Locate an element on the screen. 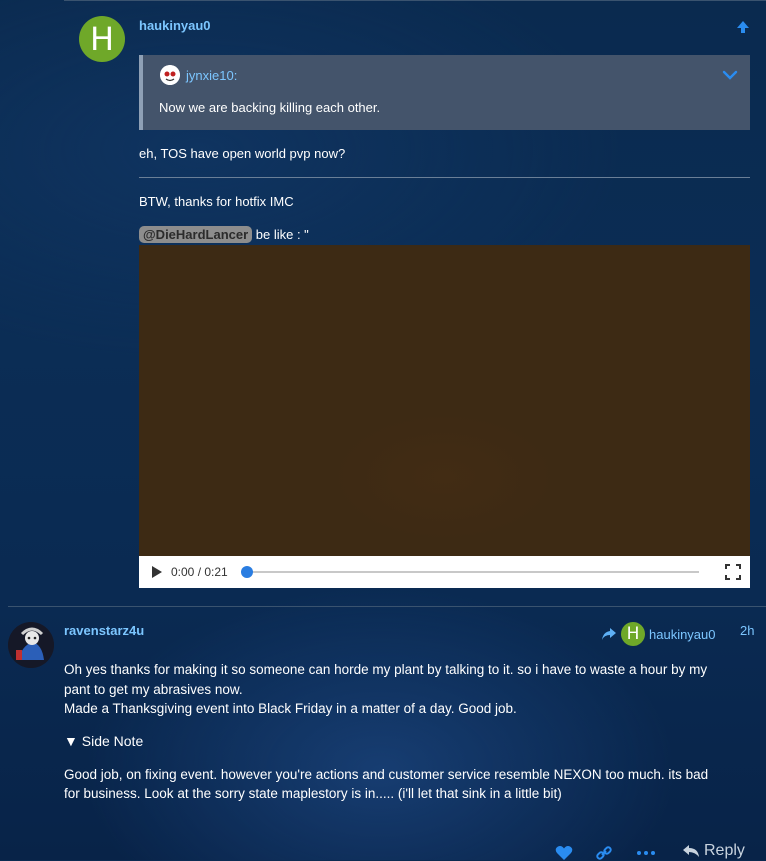  quote-username: jynxie10: is located at coordinates (211, 75).